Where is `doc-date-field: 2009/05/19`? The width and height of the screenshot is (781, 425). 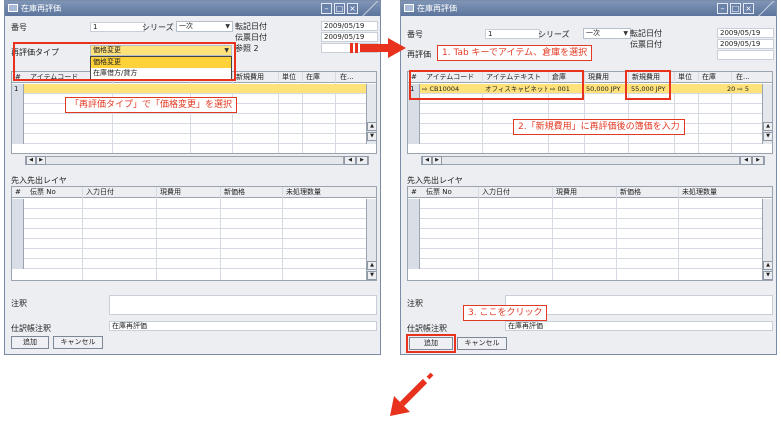 doc-date-field: 2009/05/19 is located at coordinates (745, 44).